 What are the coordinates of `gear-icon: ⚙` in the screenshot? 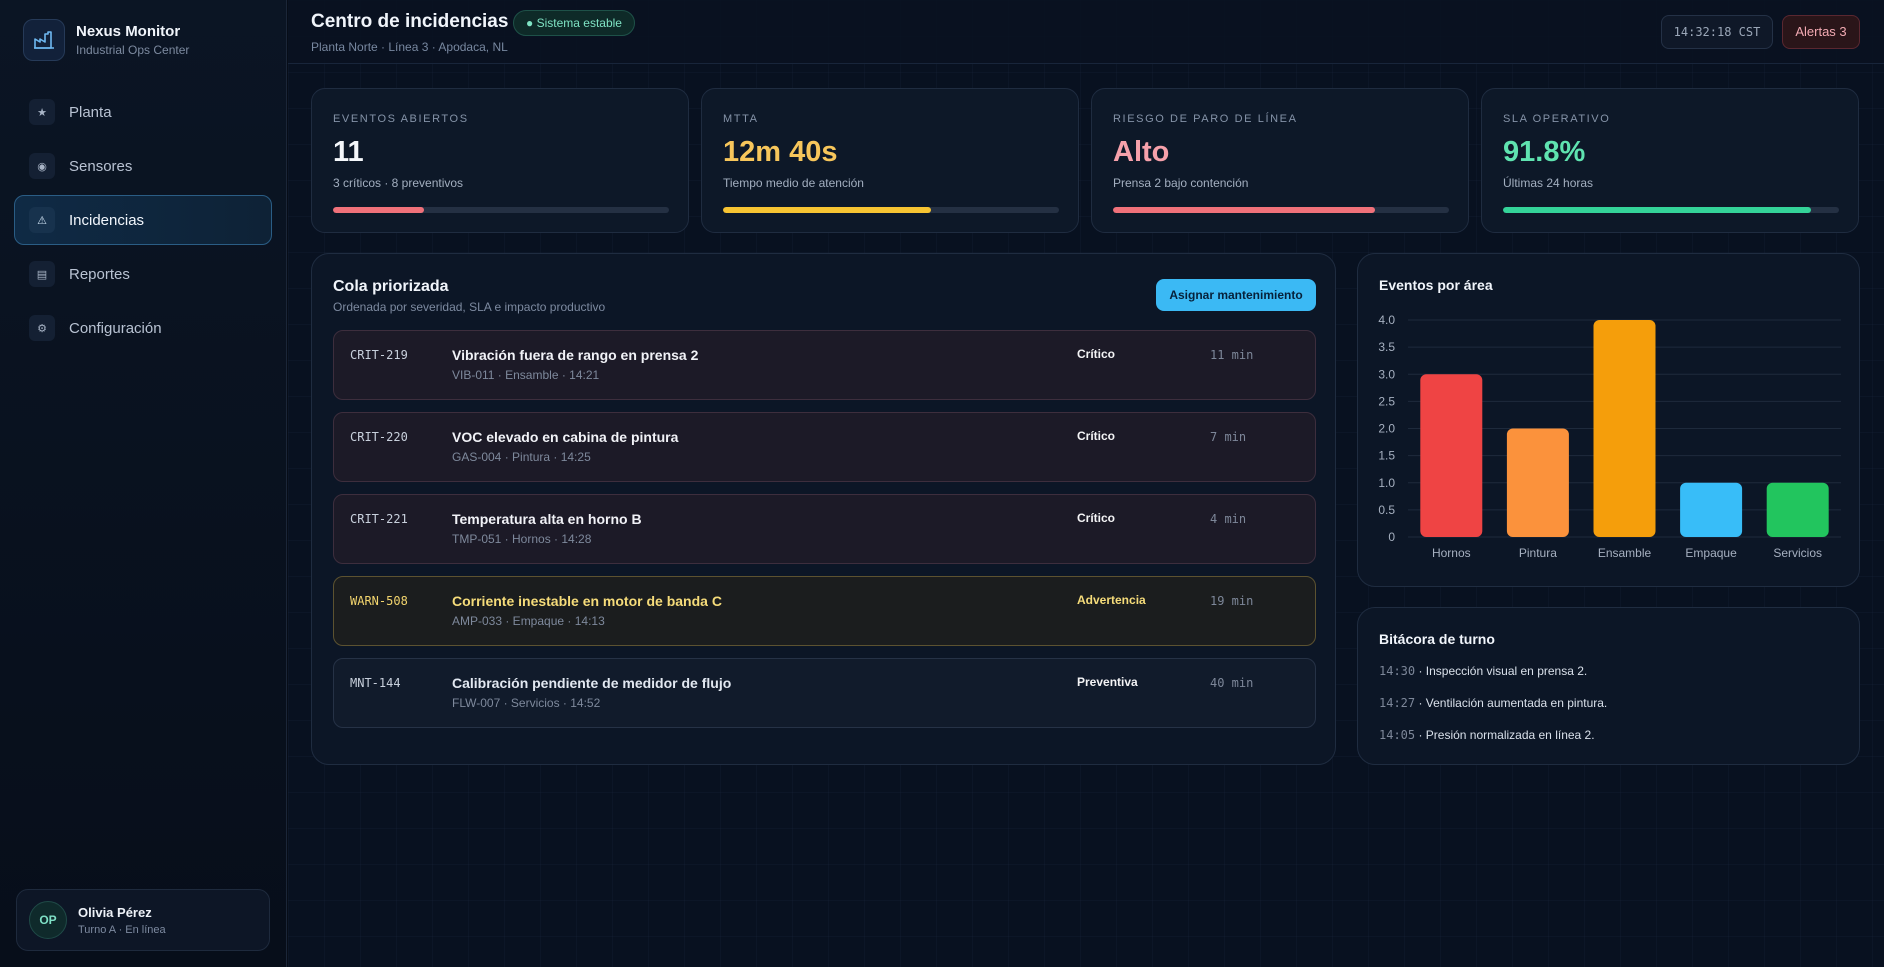 It's located at (42, 328).